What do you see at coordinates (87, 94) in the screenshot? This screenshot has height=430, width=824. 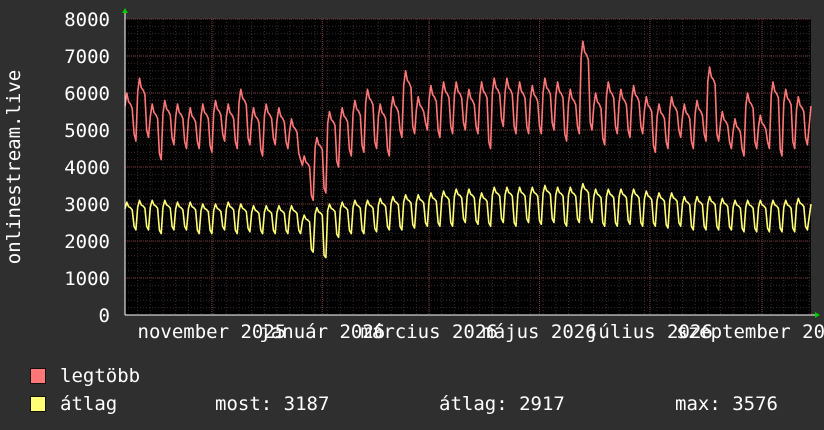 I see `y-tick-label: 6000` at bounding box center [87, 94].